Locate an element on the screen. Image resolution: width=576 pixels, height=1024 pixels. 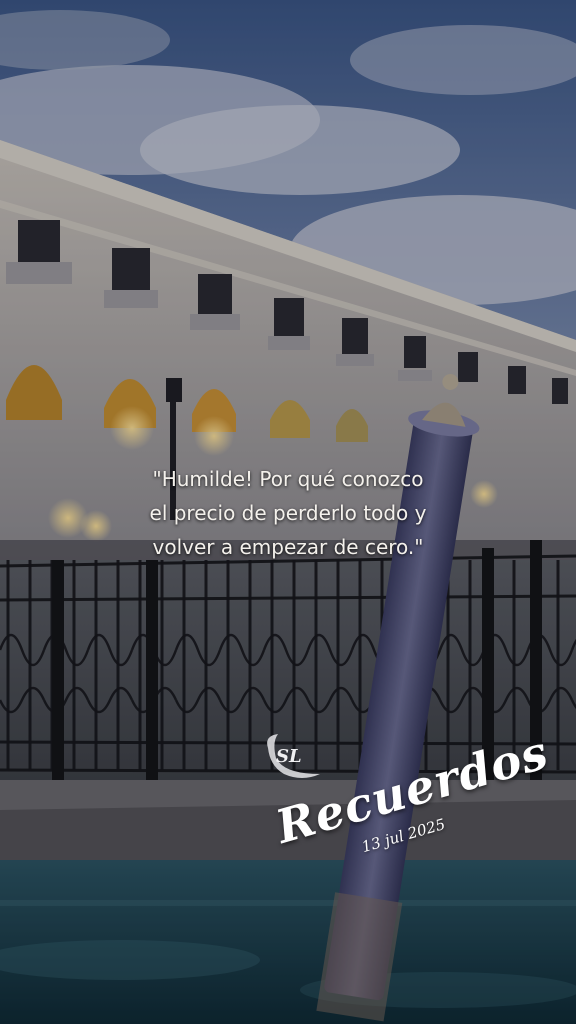
quote-line-2: el precio de perderlo todo y is located at coordinates (288, 513).